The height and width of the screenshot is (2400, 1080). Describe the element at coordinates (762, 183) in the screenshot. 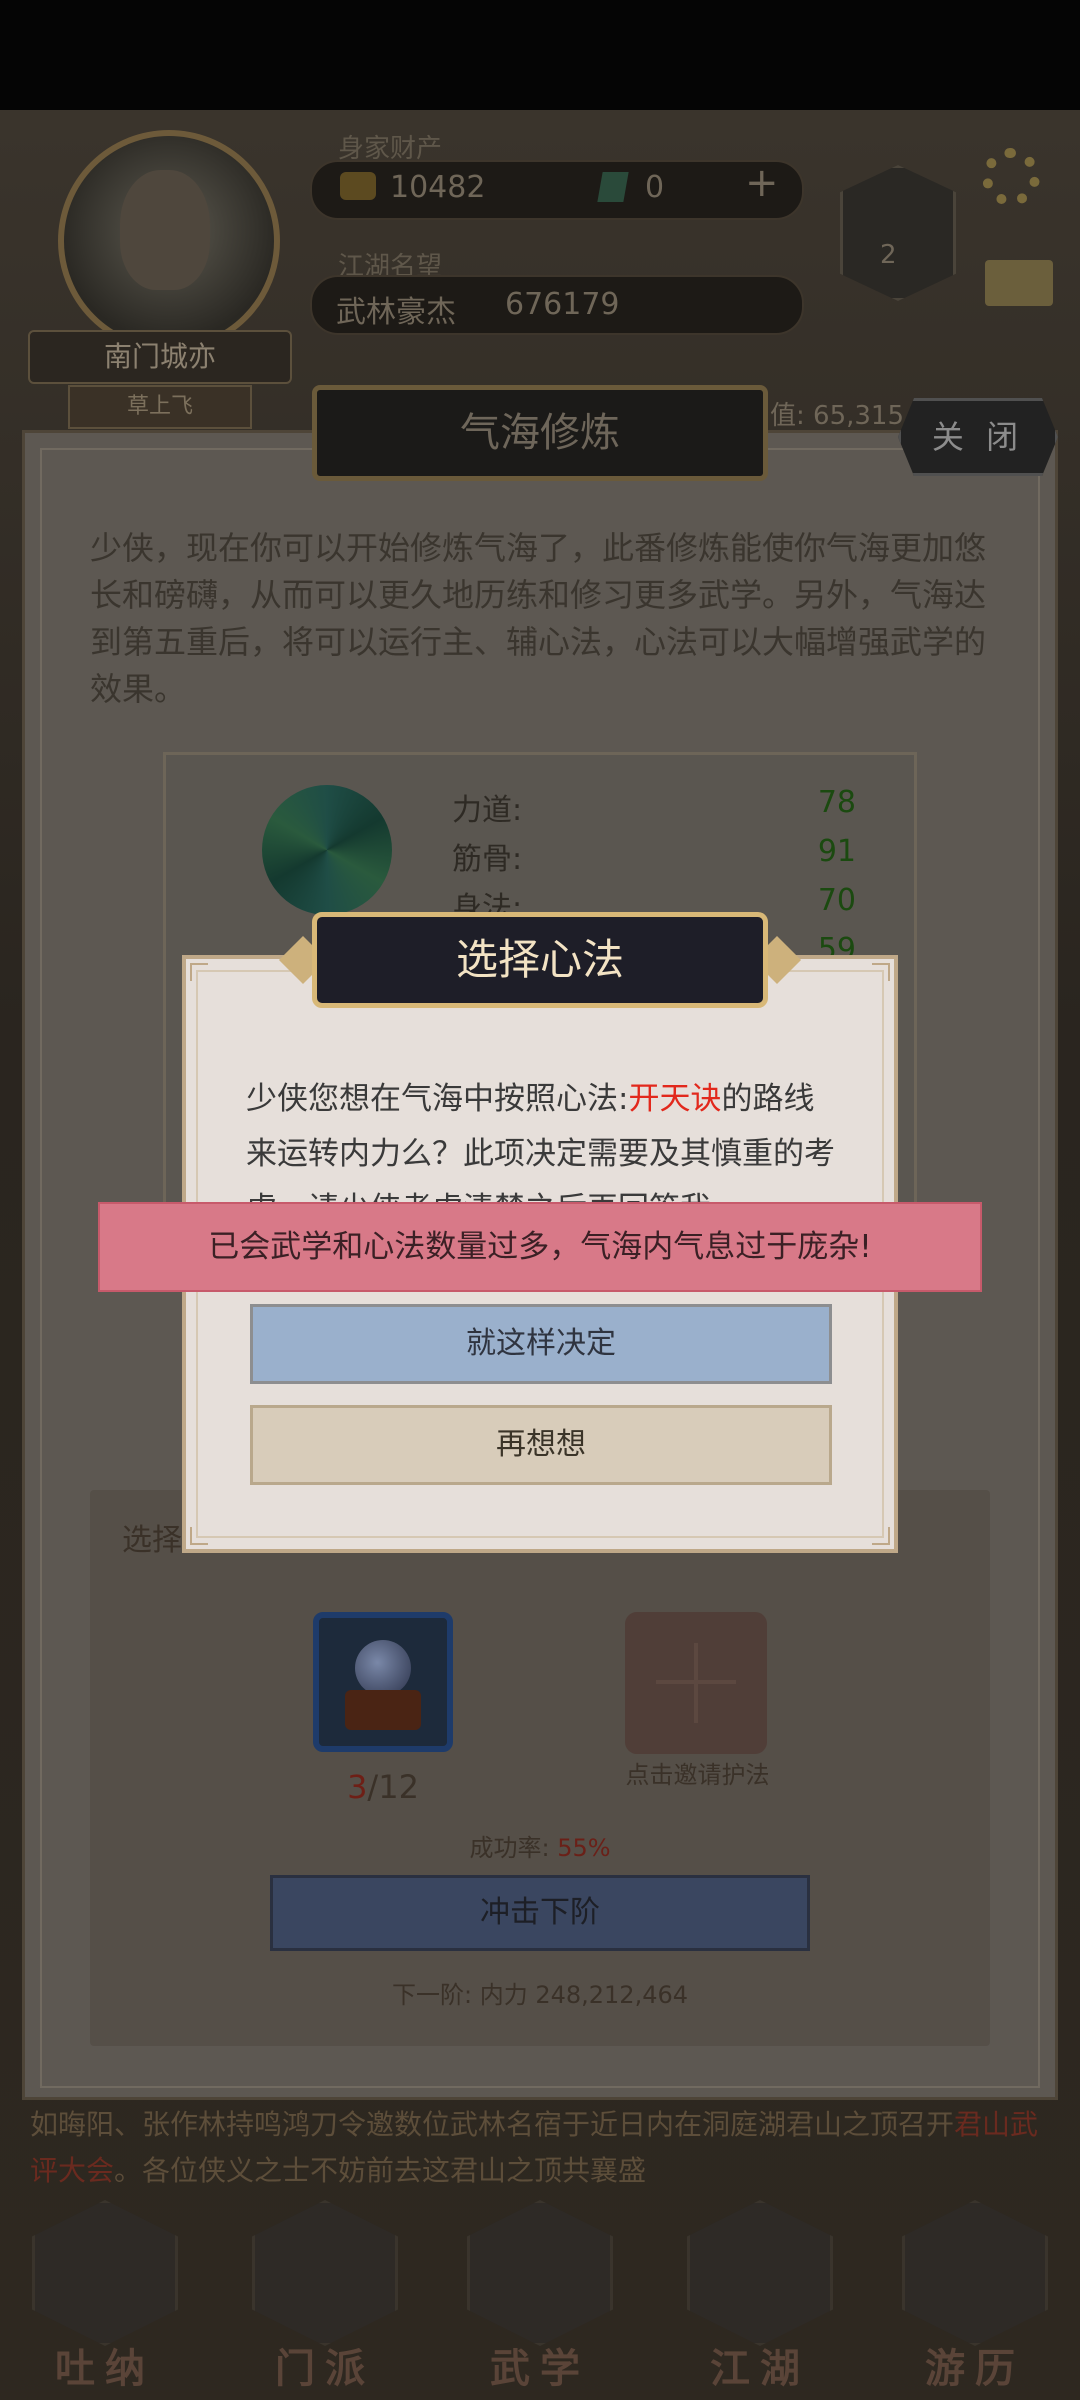

I see `add-currency-button: +` at that location.